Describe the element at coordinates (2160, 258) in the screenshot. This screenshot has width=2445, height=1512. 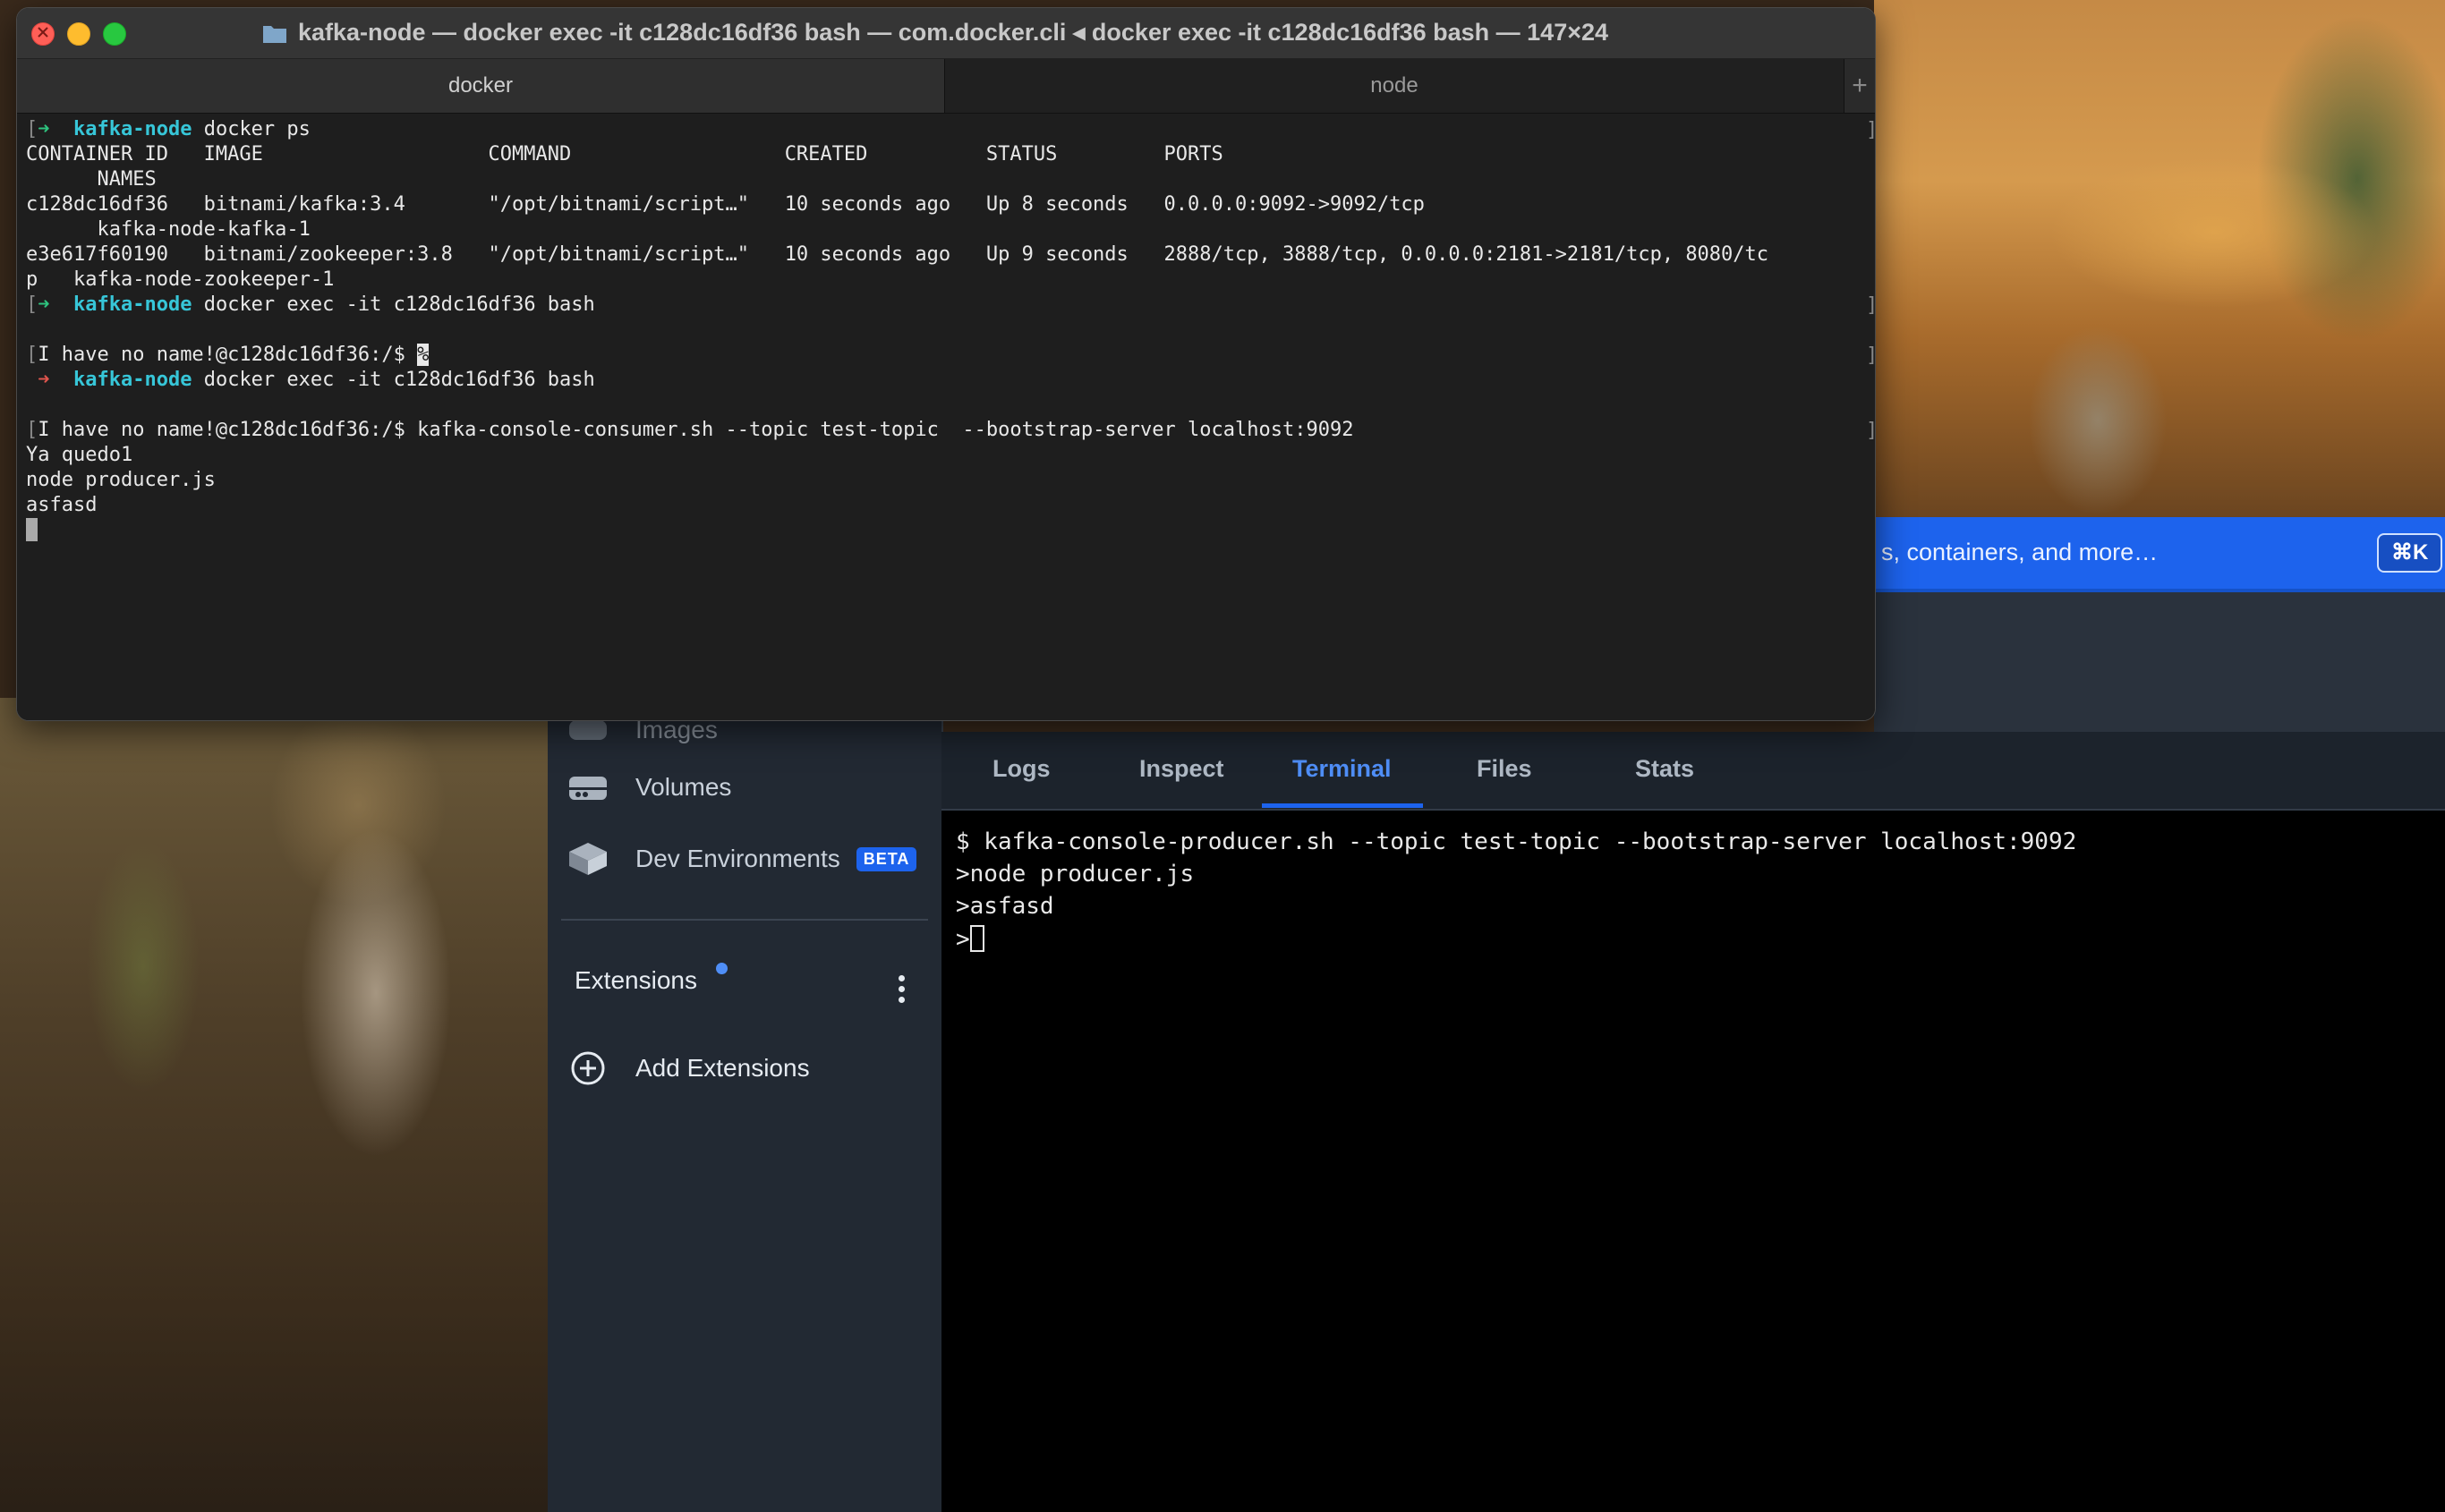
I see `desktop-wallpaper-right` at that location.